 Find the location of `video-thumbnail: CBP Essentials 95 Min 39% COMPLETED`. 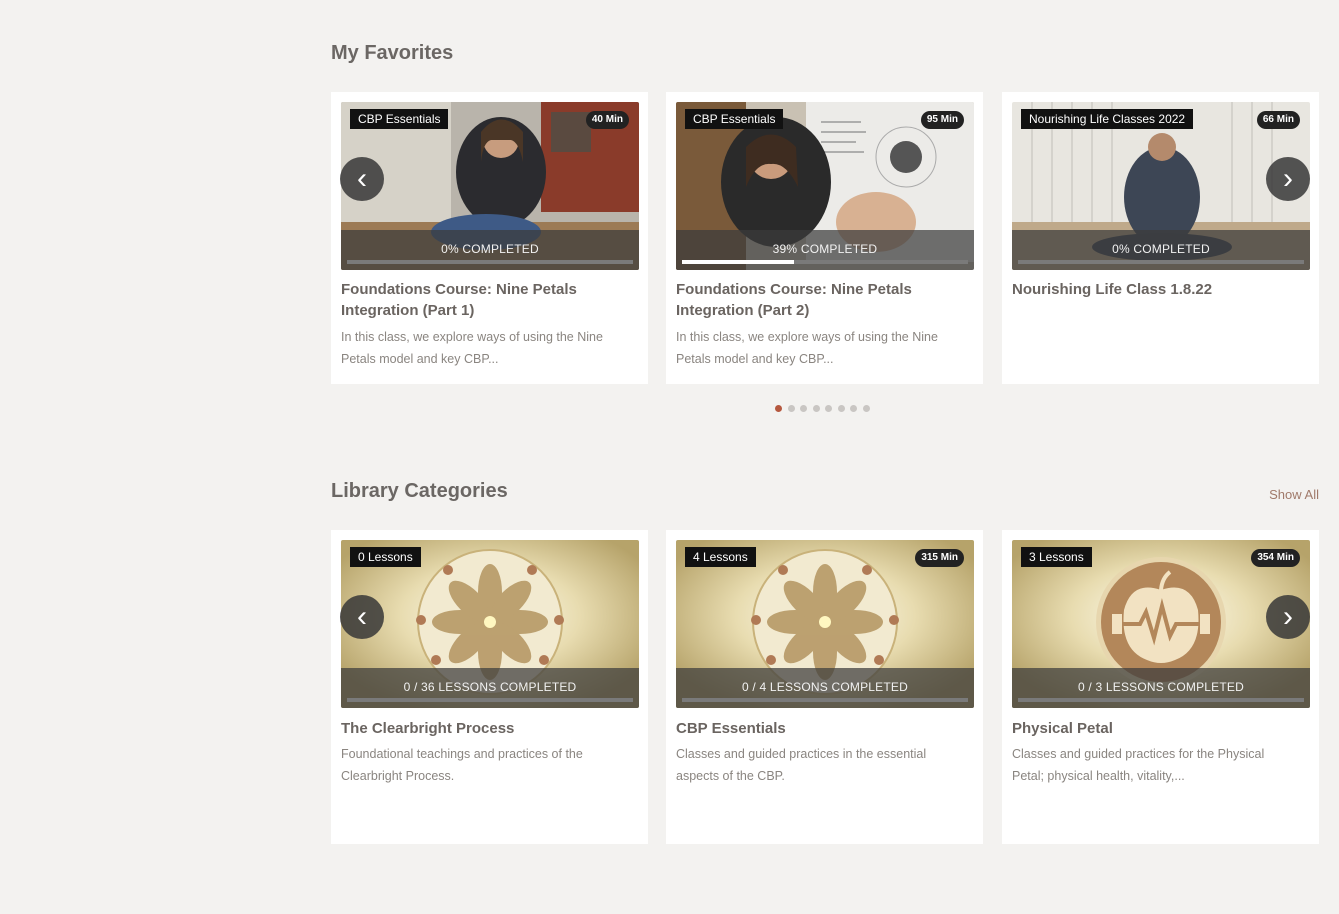

video-thumbnail: CBP Essentials 95 Min 39% COMPLETED is located at coordinates (825, 186).